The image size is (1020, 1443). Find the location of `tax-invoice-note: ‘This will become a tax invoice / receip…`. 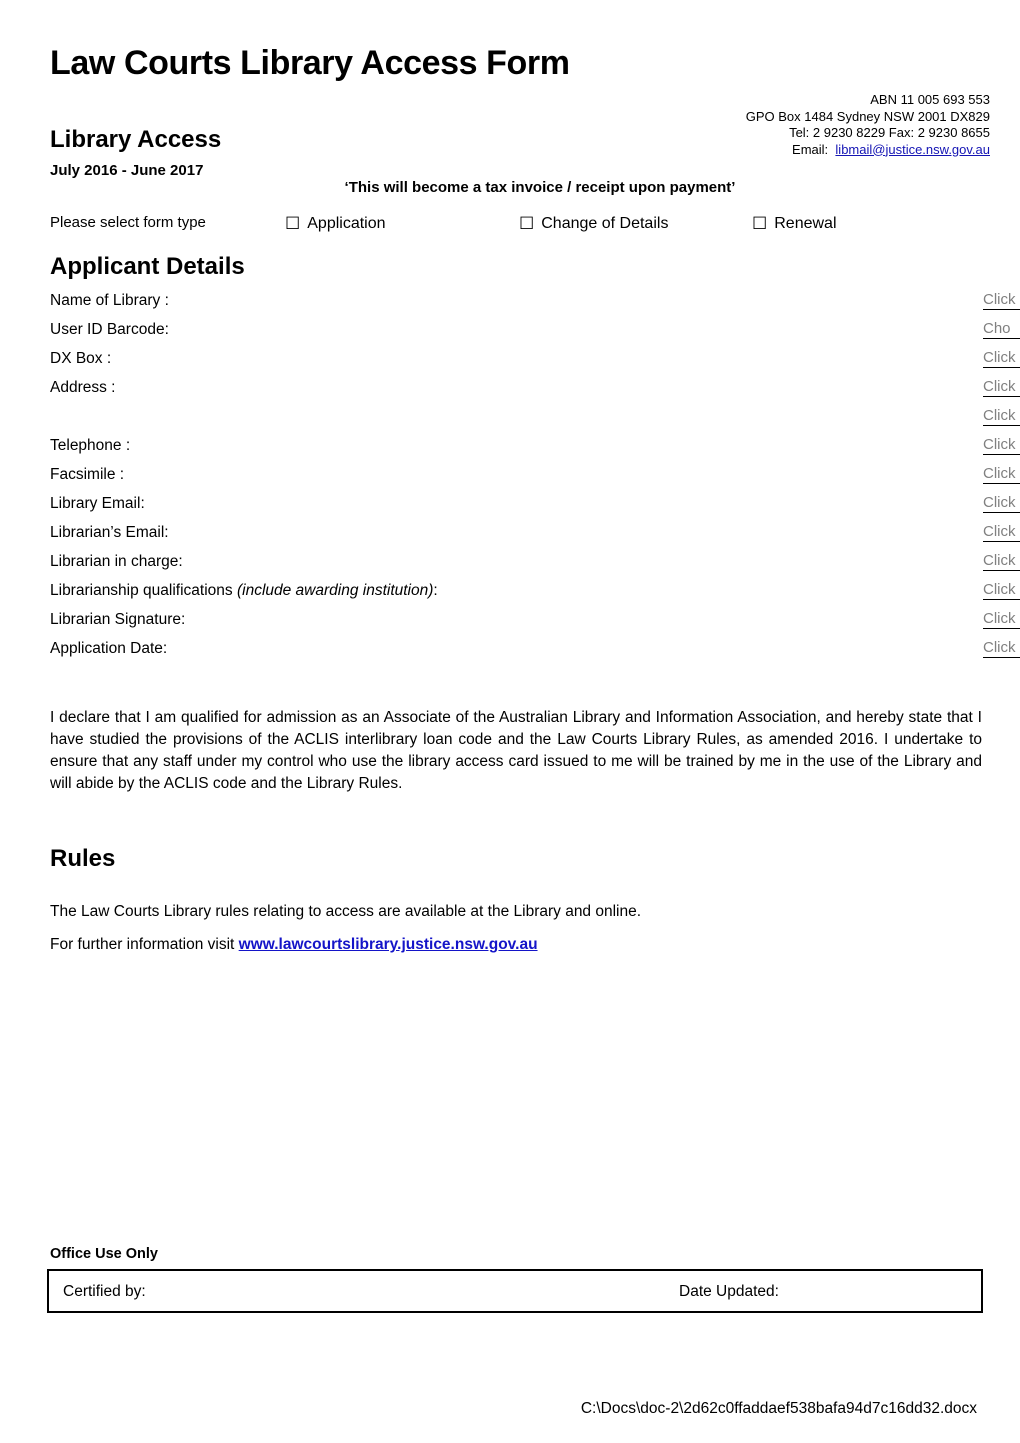

tax-invoice-note: ‘This will become a tax invoice / receip… is located at coordinates (540, 187).